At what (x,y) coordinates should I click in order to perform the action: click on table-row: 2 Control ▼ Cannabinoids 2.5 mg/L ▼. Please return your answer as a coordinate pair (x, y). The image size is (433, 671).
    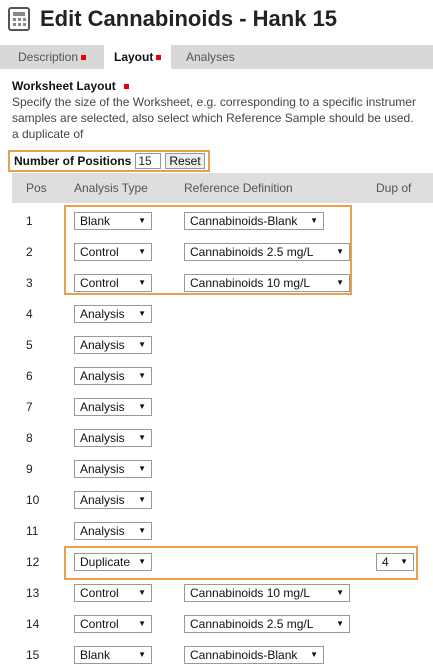
    Looking at the image, I should click on (222, 252).